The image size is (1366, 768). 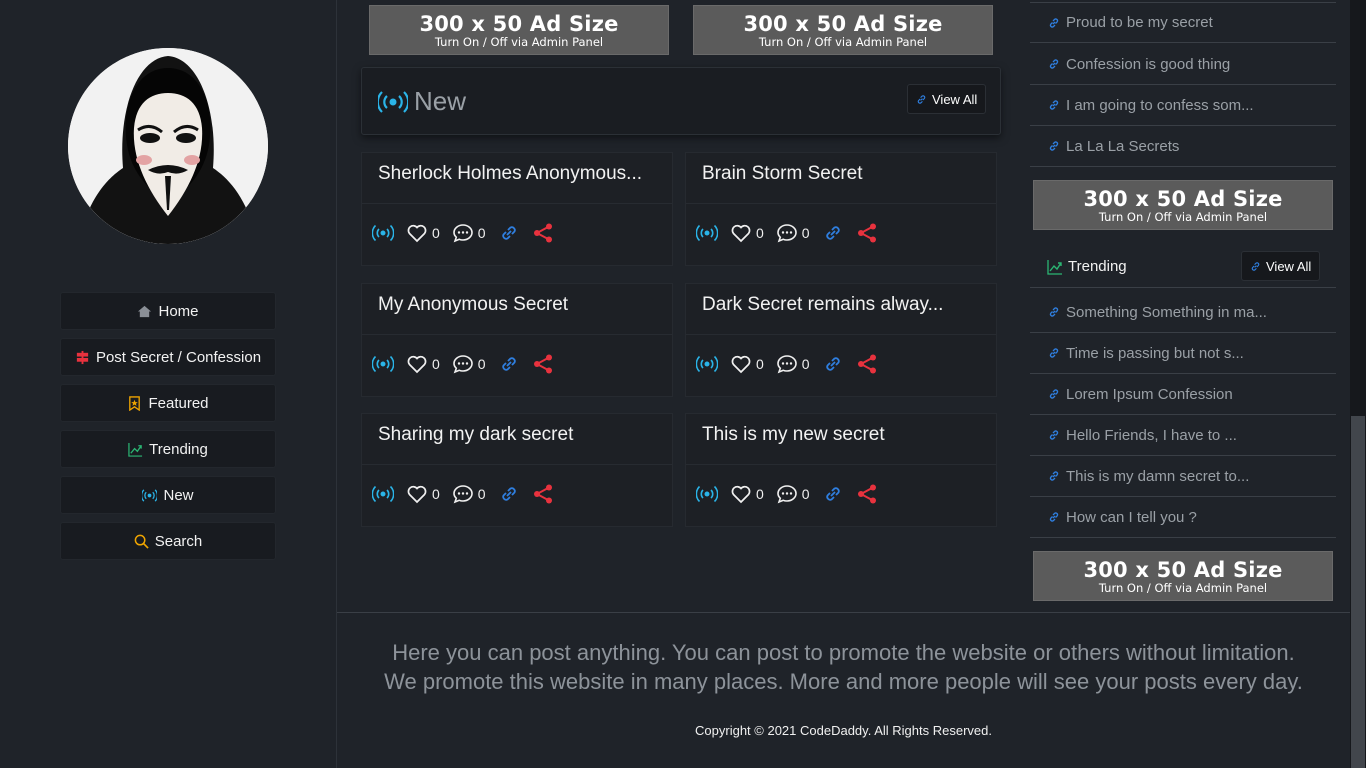 What do you see at coordinates (1086, 266) in the screenshot?
I see `trending-title: Trending` at bounding box center [1086, 266].